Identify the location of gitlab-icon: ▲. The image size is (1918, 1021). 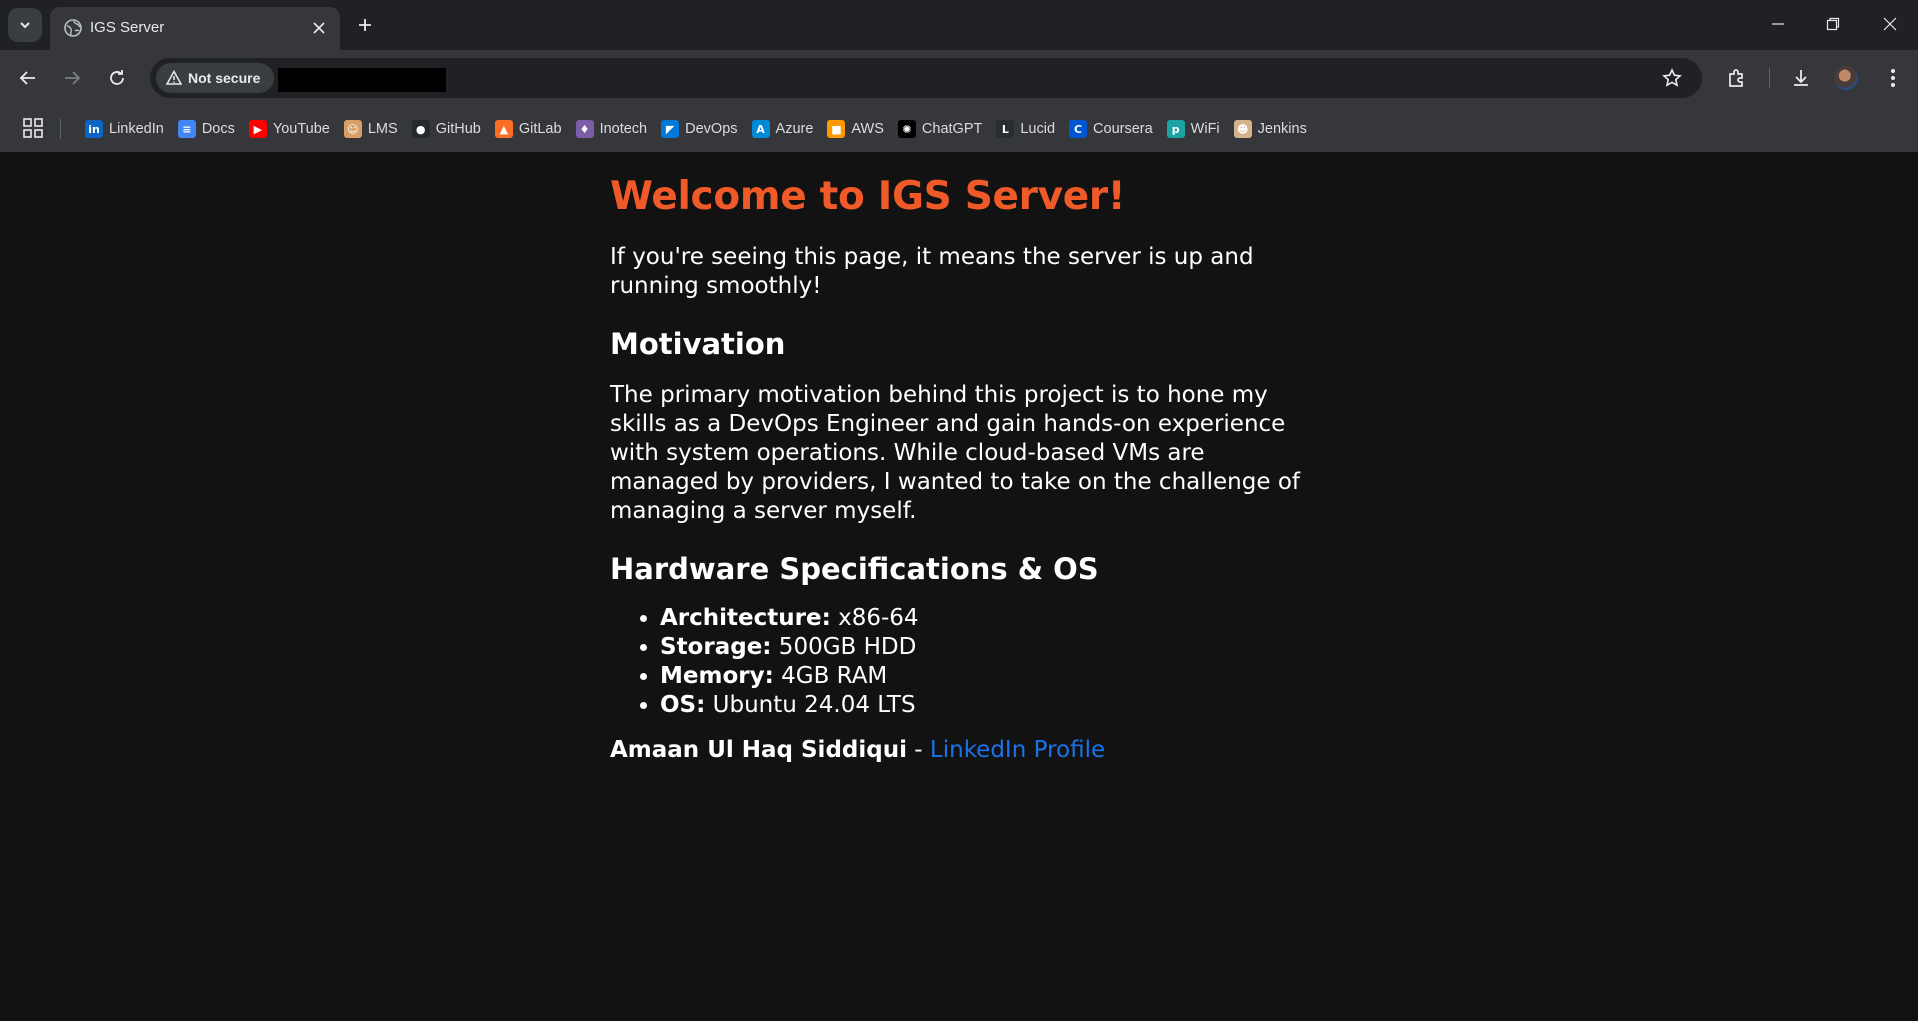
(503, 129).